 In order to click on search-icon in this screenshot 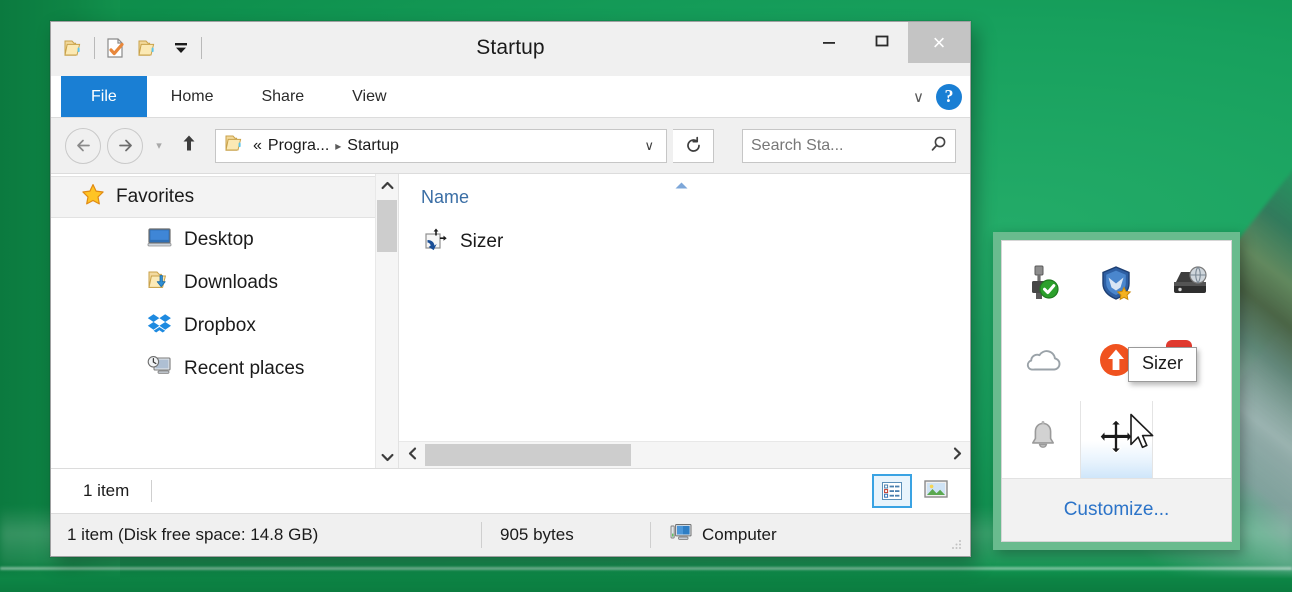, I will do `click(938, 145)`.